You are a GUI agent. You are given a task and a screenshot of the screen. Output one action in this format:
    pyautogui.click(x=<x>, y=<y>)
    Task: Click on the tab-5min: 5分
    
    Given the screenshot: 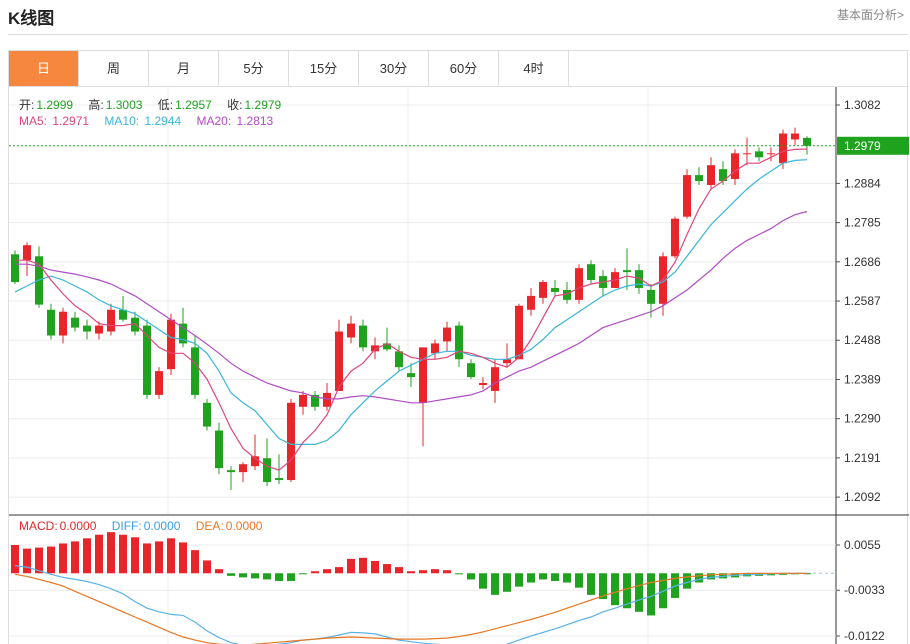 What is the action you would take?
    pyautogui.click(x=254, y=68)
    